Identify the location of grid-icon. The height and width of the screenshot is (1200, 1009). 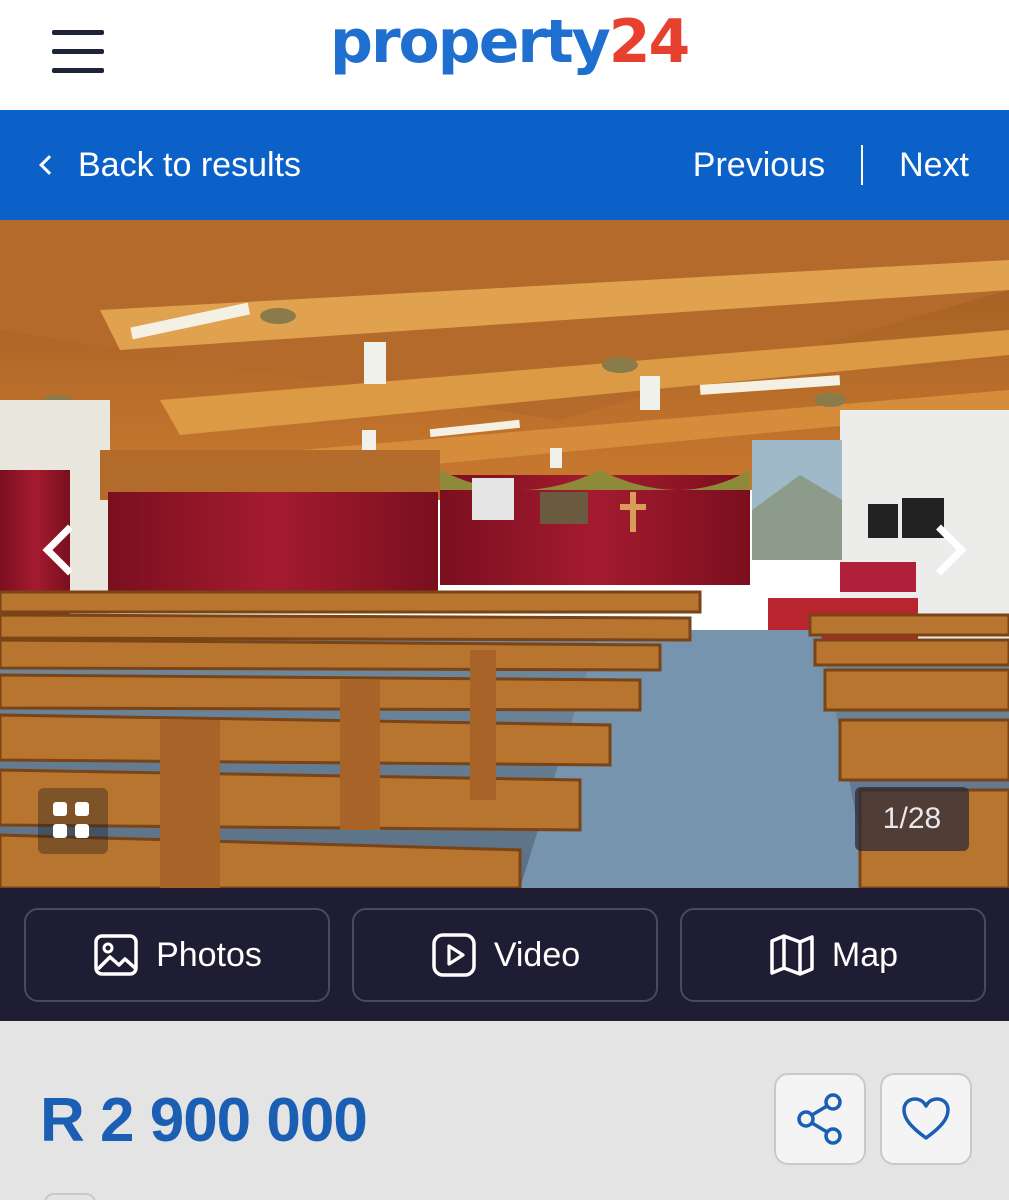
(73, 821).